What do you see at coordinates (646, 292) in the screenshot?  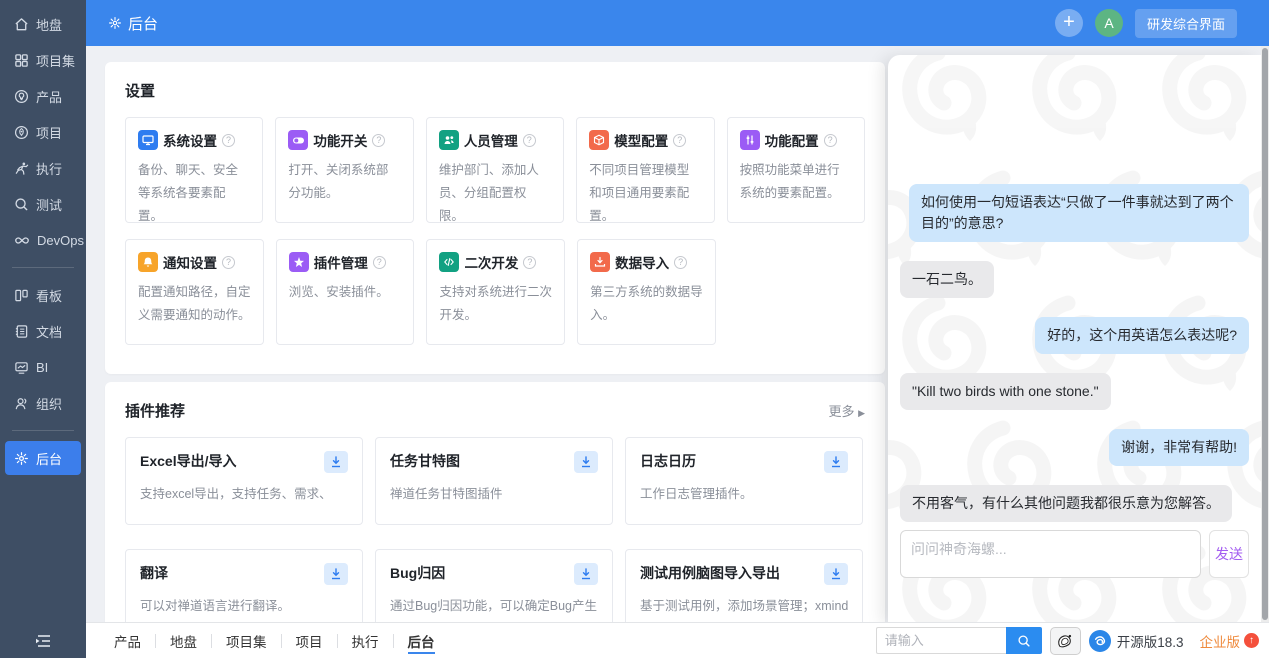 I see `settings-card-import: 数据导入 ? 第三方系统的数据导入。` at bounding box center [646, 292].